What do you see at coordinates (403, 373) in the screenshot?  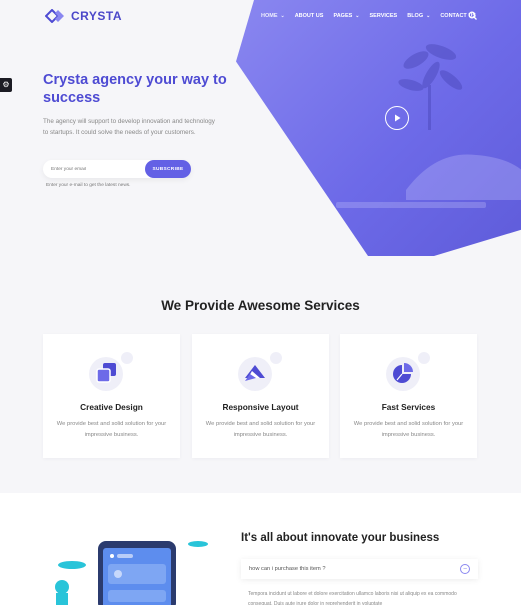 I see `pie-chart-icon` at bounding box center [403, 373].